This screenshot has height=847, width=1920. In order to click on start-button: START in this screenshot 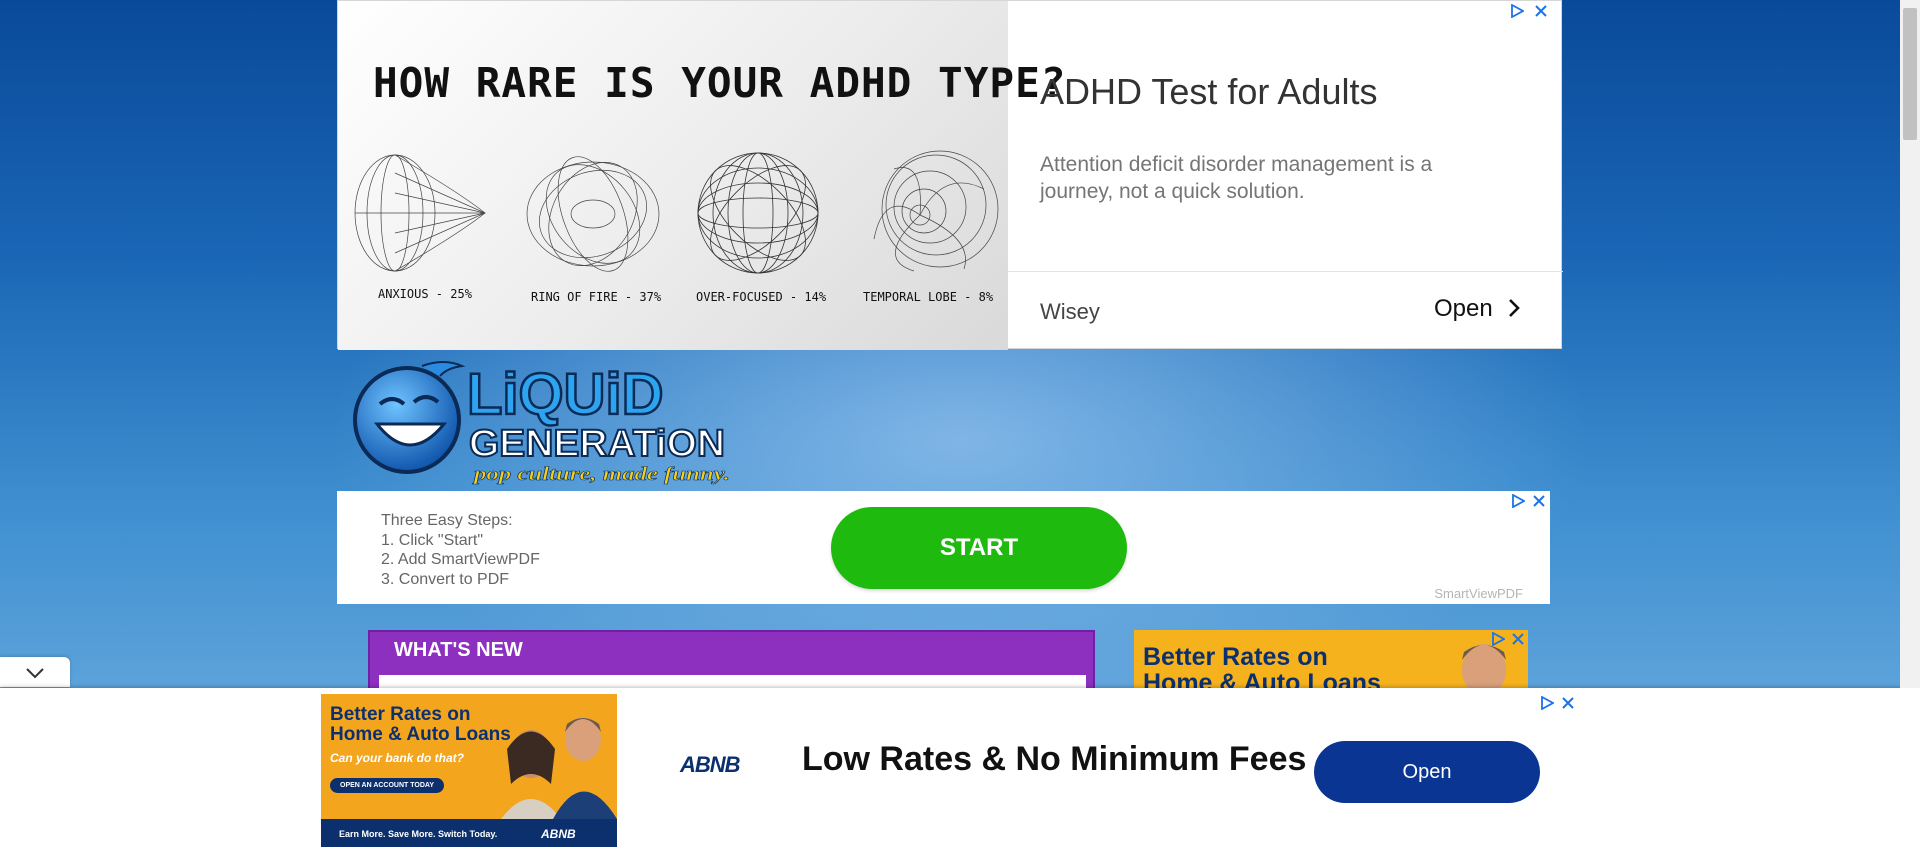, I will do `click(979, 548)`.